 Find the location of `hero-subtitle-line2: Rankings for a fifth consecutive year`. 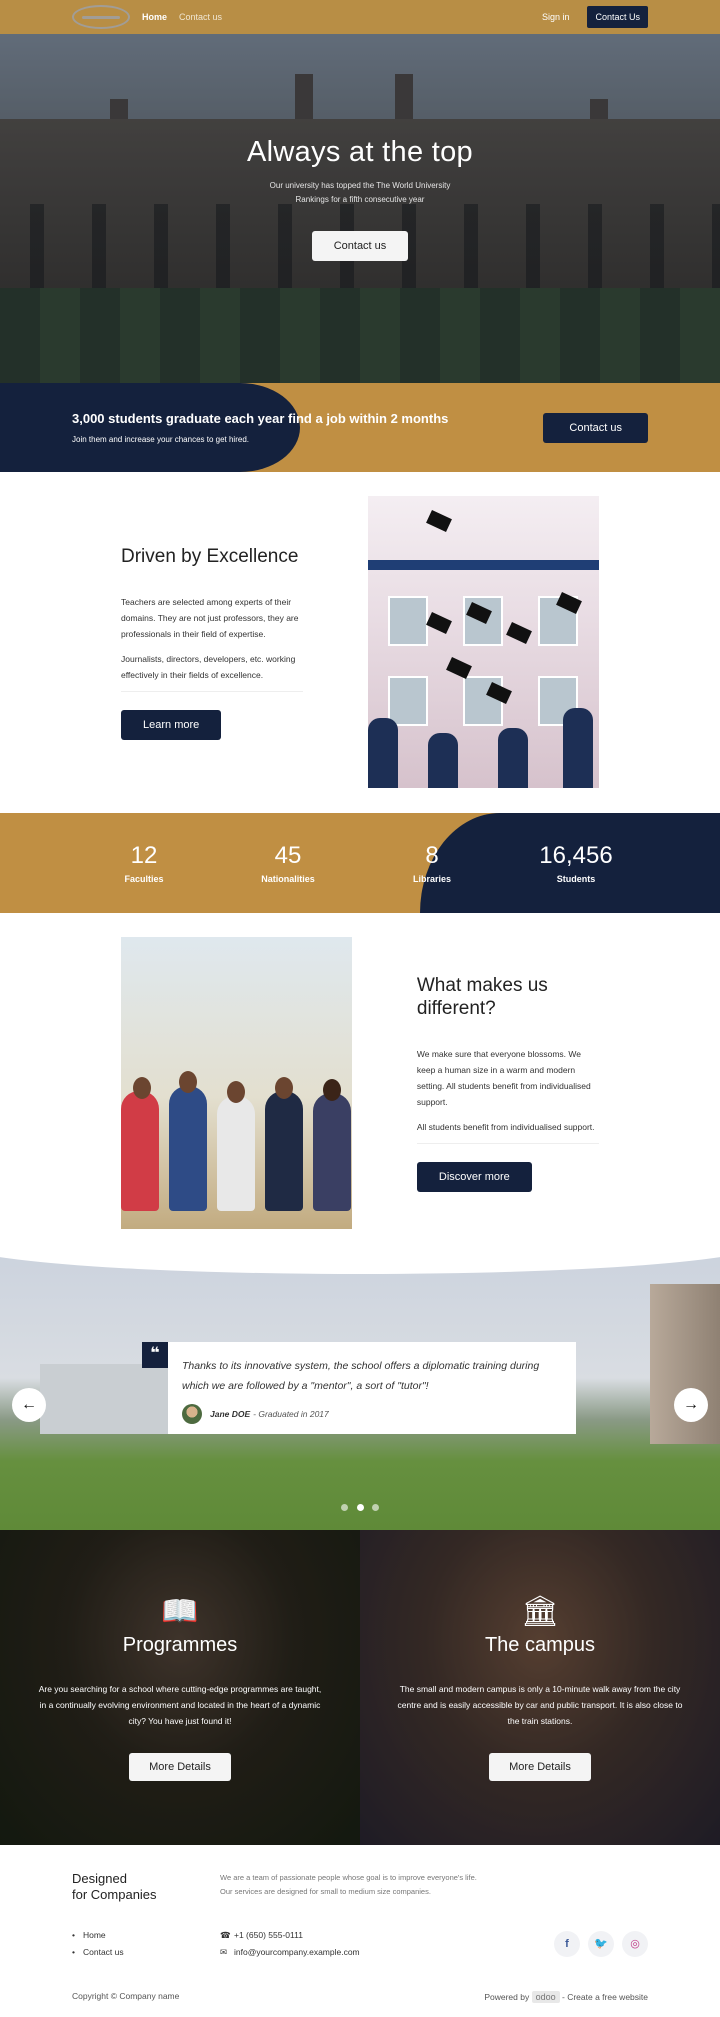

hero-subtitle-line2: Rankings for a fifth consecutive year is located at coordinates (360, 199).